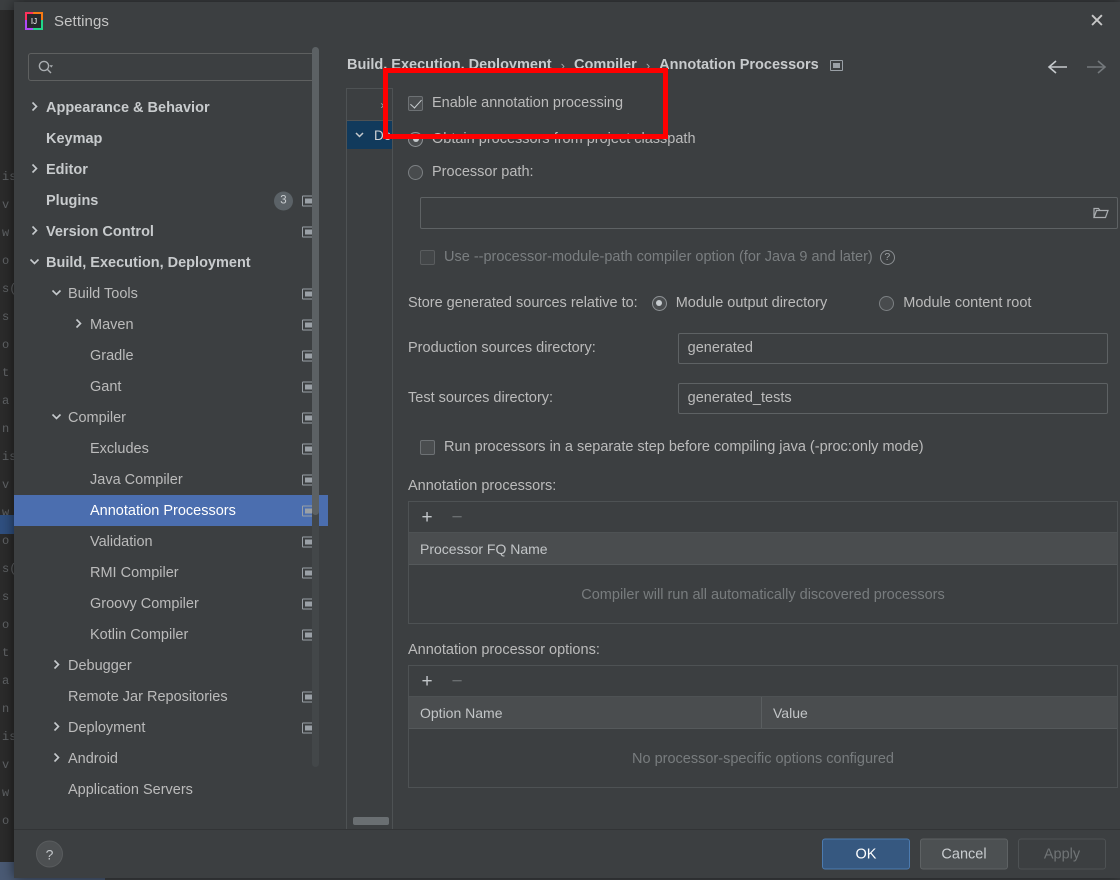 This screenshot has width=1120, height=880. I want to click on sidebar-item-editor: Editor, so click(171, 169).